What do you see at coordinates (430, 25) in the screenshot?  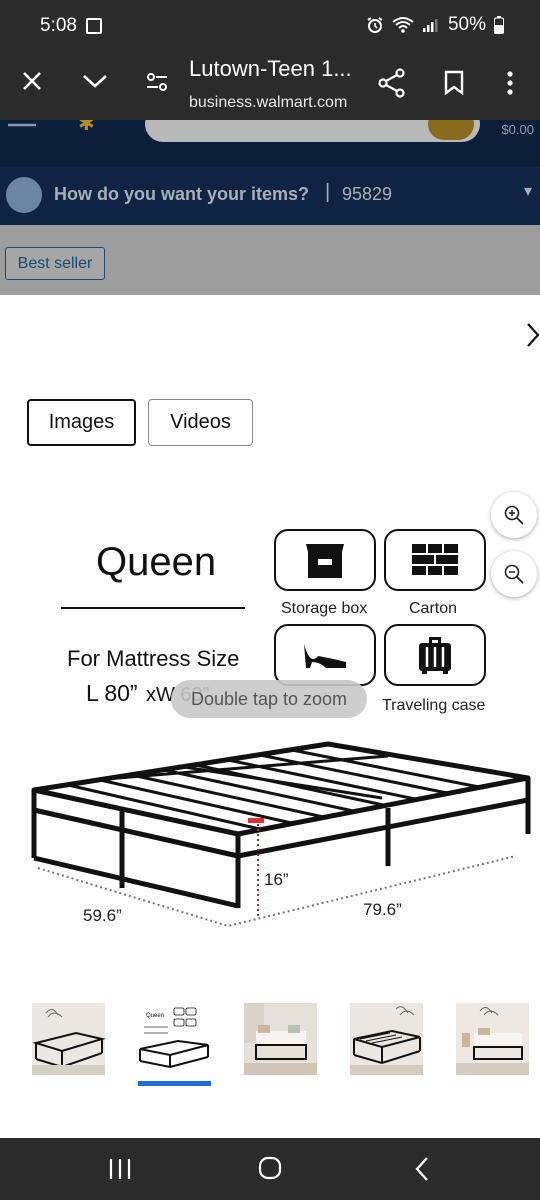 I see `signal-icon` at bounding box center [430, 25].